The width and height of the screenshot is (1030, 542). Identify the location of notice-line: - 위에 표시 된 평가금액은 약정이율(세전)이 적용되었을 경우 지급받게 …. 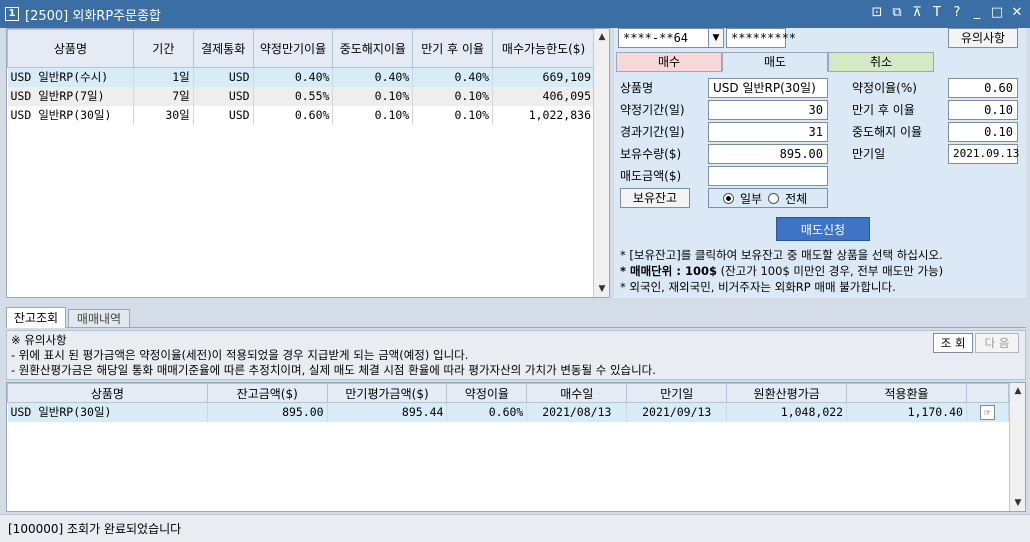
(240, 355).